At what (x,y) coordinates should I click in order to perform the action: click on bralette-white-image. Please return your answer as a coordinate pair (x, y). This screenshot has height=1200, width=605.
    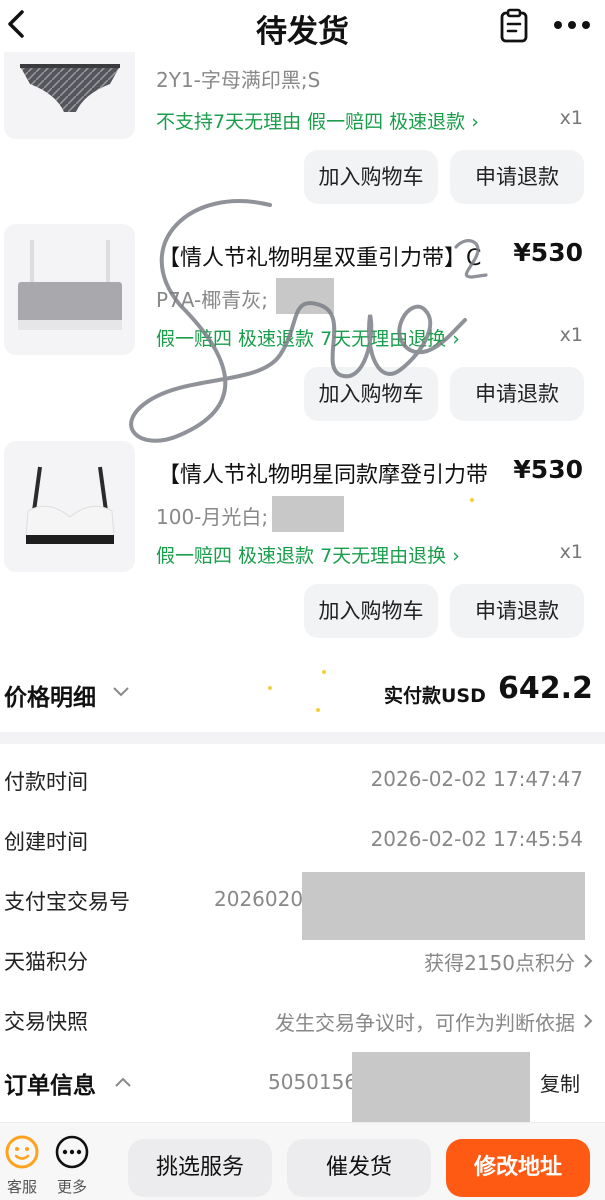
    Looking at the image, I should click on (70, 505).